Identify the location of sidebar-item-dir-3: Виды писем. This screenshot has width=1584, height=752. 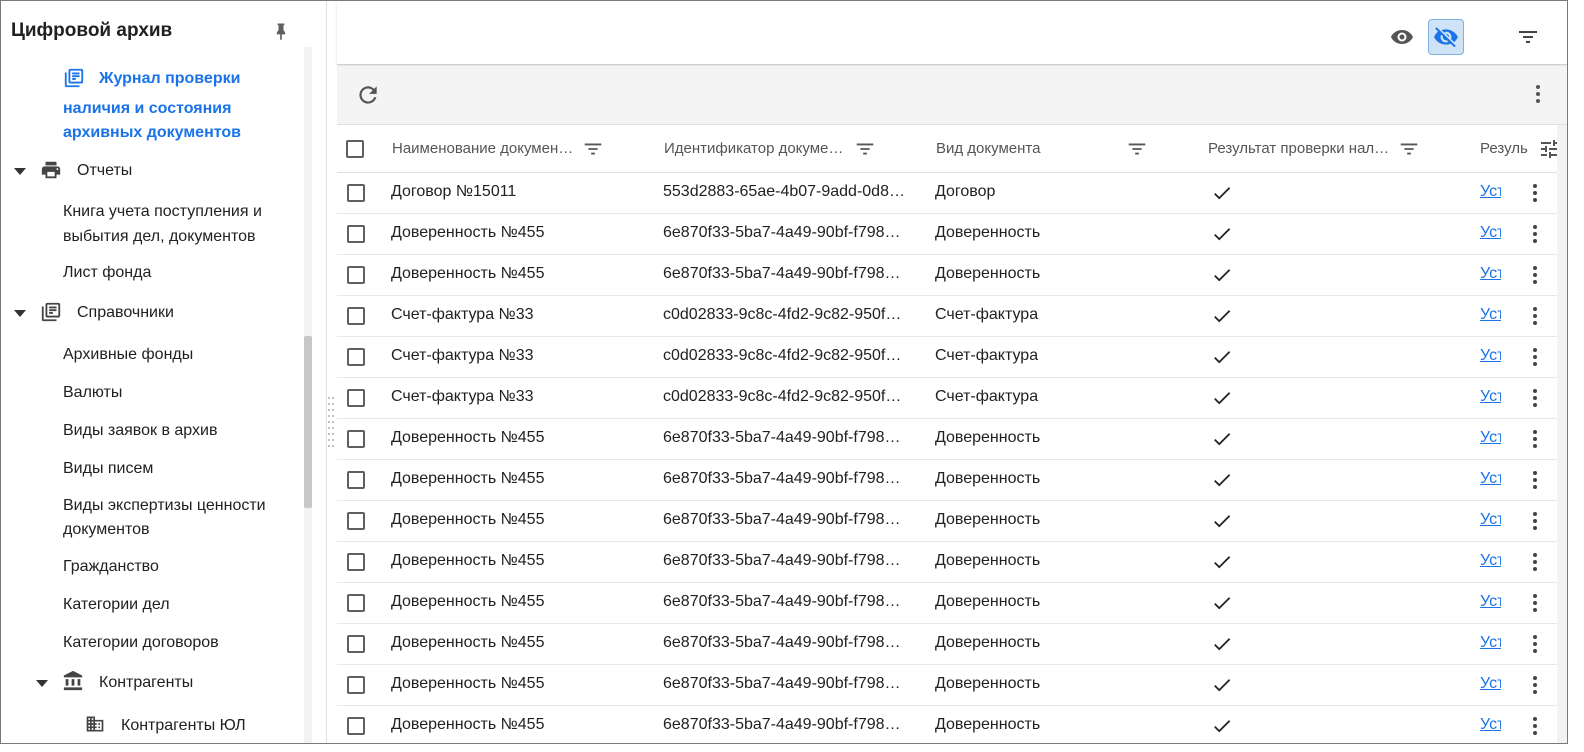
(108, 469).